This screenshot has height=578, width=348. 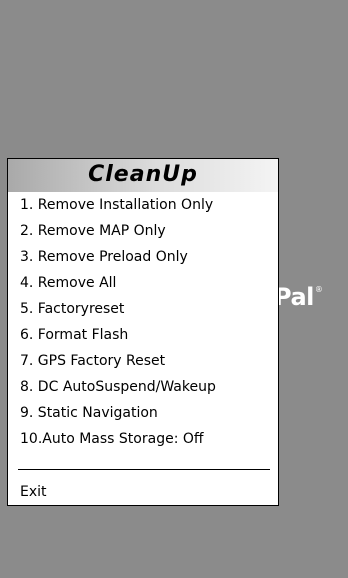 I want to click on background-logo: Pal®, so click(x=298, y=297).